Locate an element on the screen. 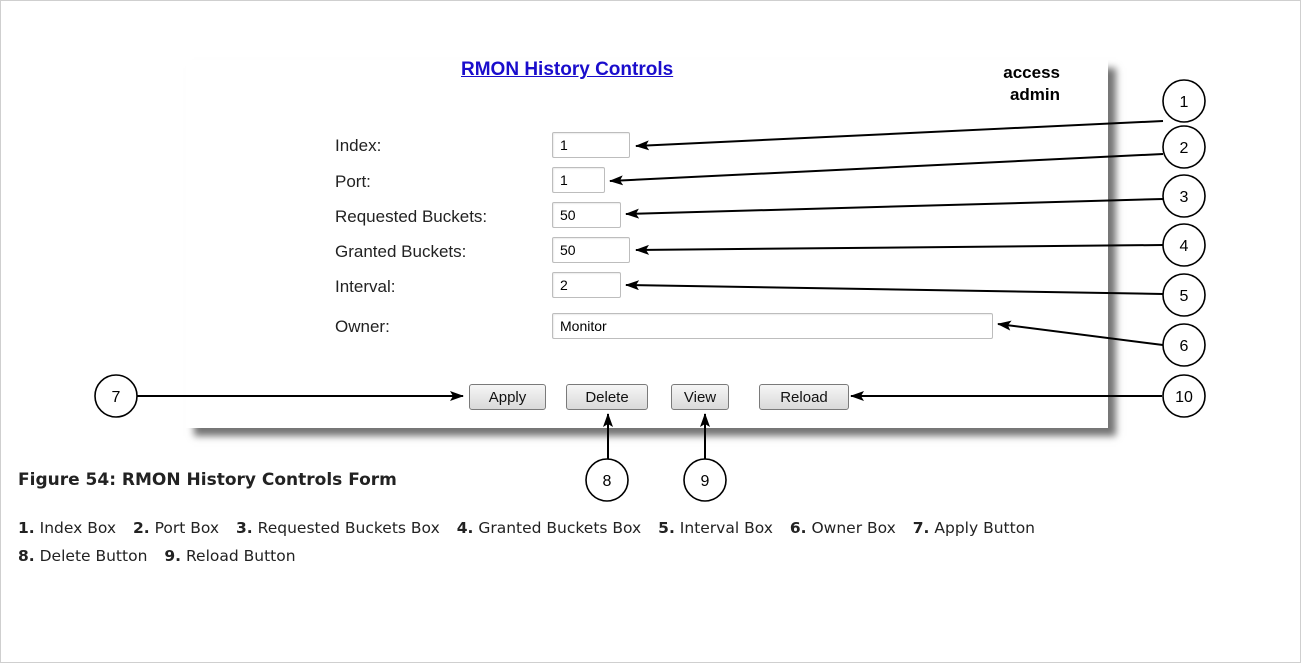  legend-item: 9. Reload Button is located at coordinates (230, 556).